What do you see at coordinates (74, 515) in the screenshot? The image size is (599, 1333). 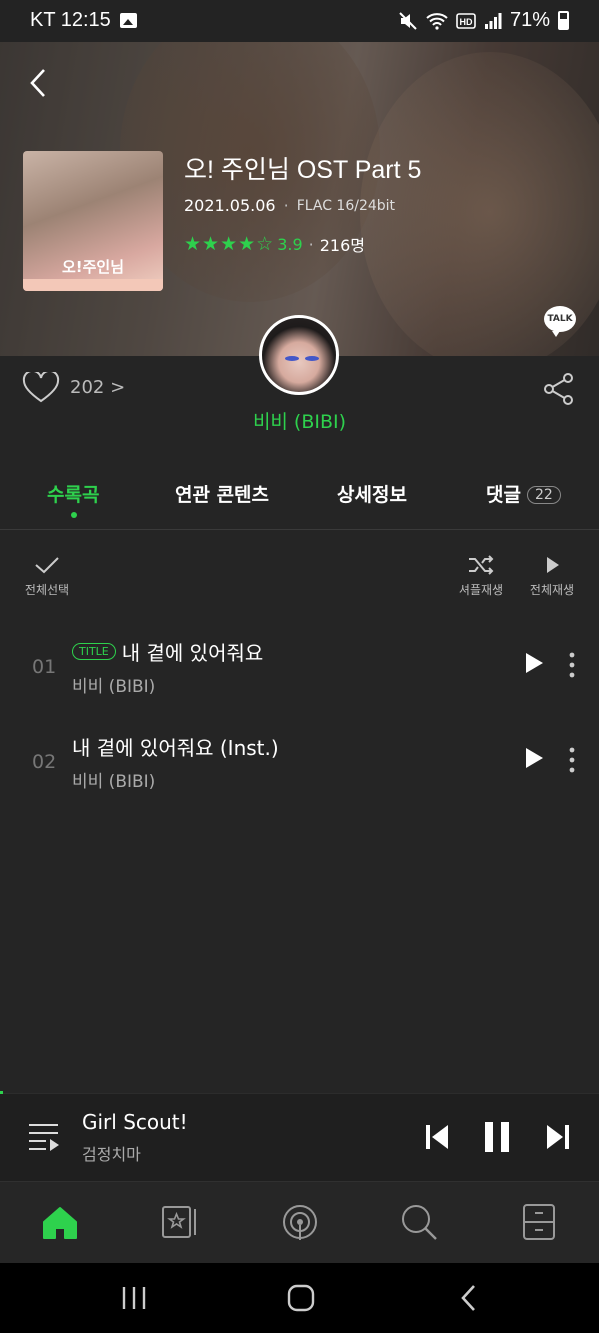 I see `active-tab-indicator` at bounding box center [74, 515].